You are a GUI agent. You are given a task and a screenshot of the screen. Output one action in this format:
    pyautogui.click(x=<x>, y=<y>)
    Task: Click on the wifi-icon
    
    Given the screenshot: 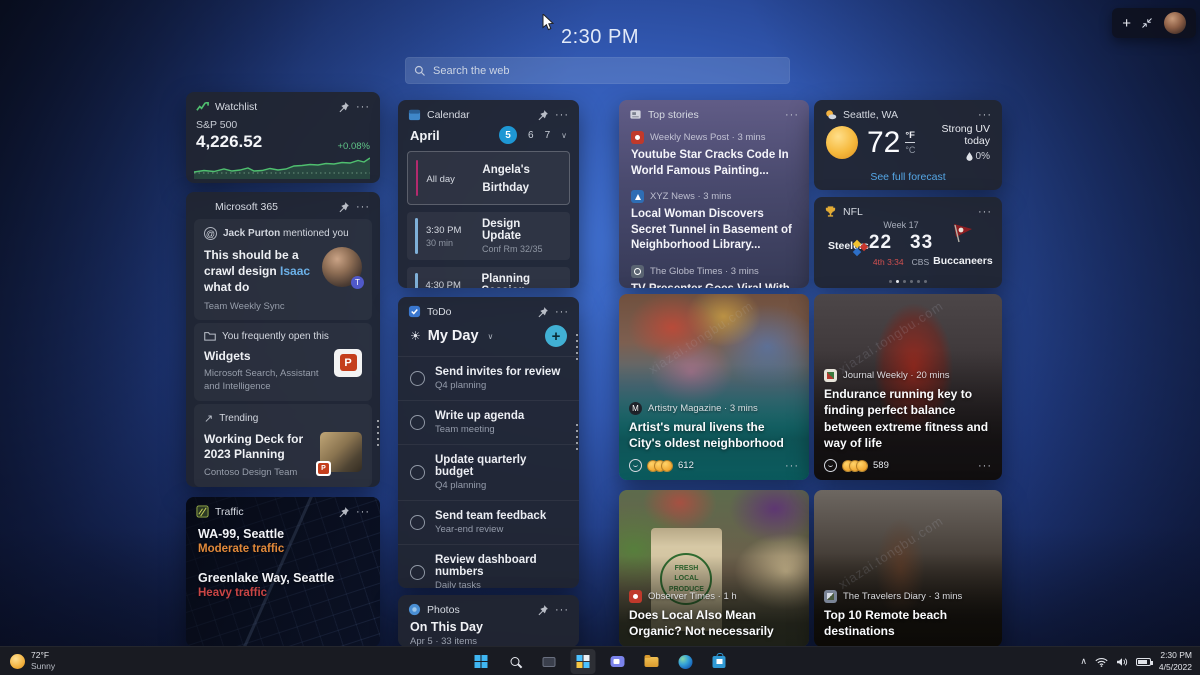 What is the action you would take?
    pyautogui.click(x=1101, y=662)
    